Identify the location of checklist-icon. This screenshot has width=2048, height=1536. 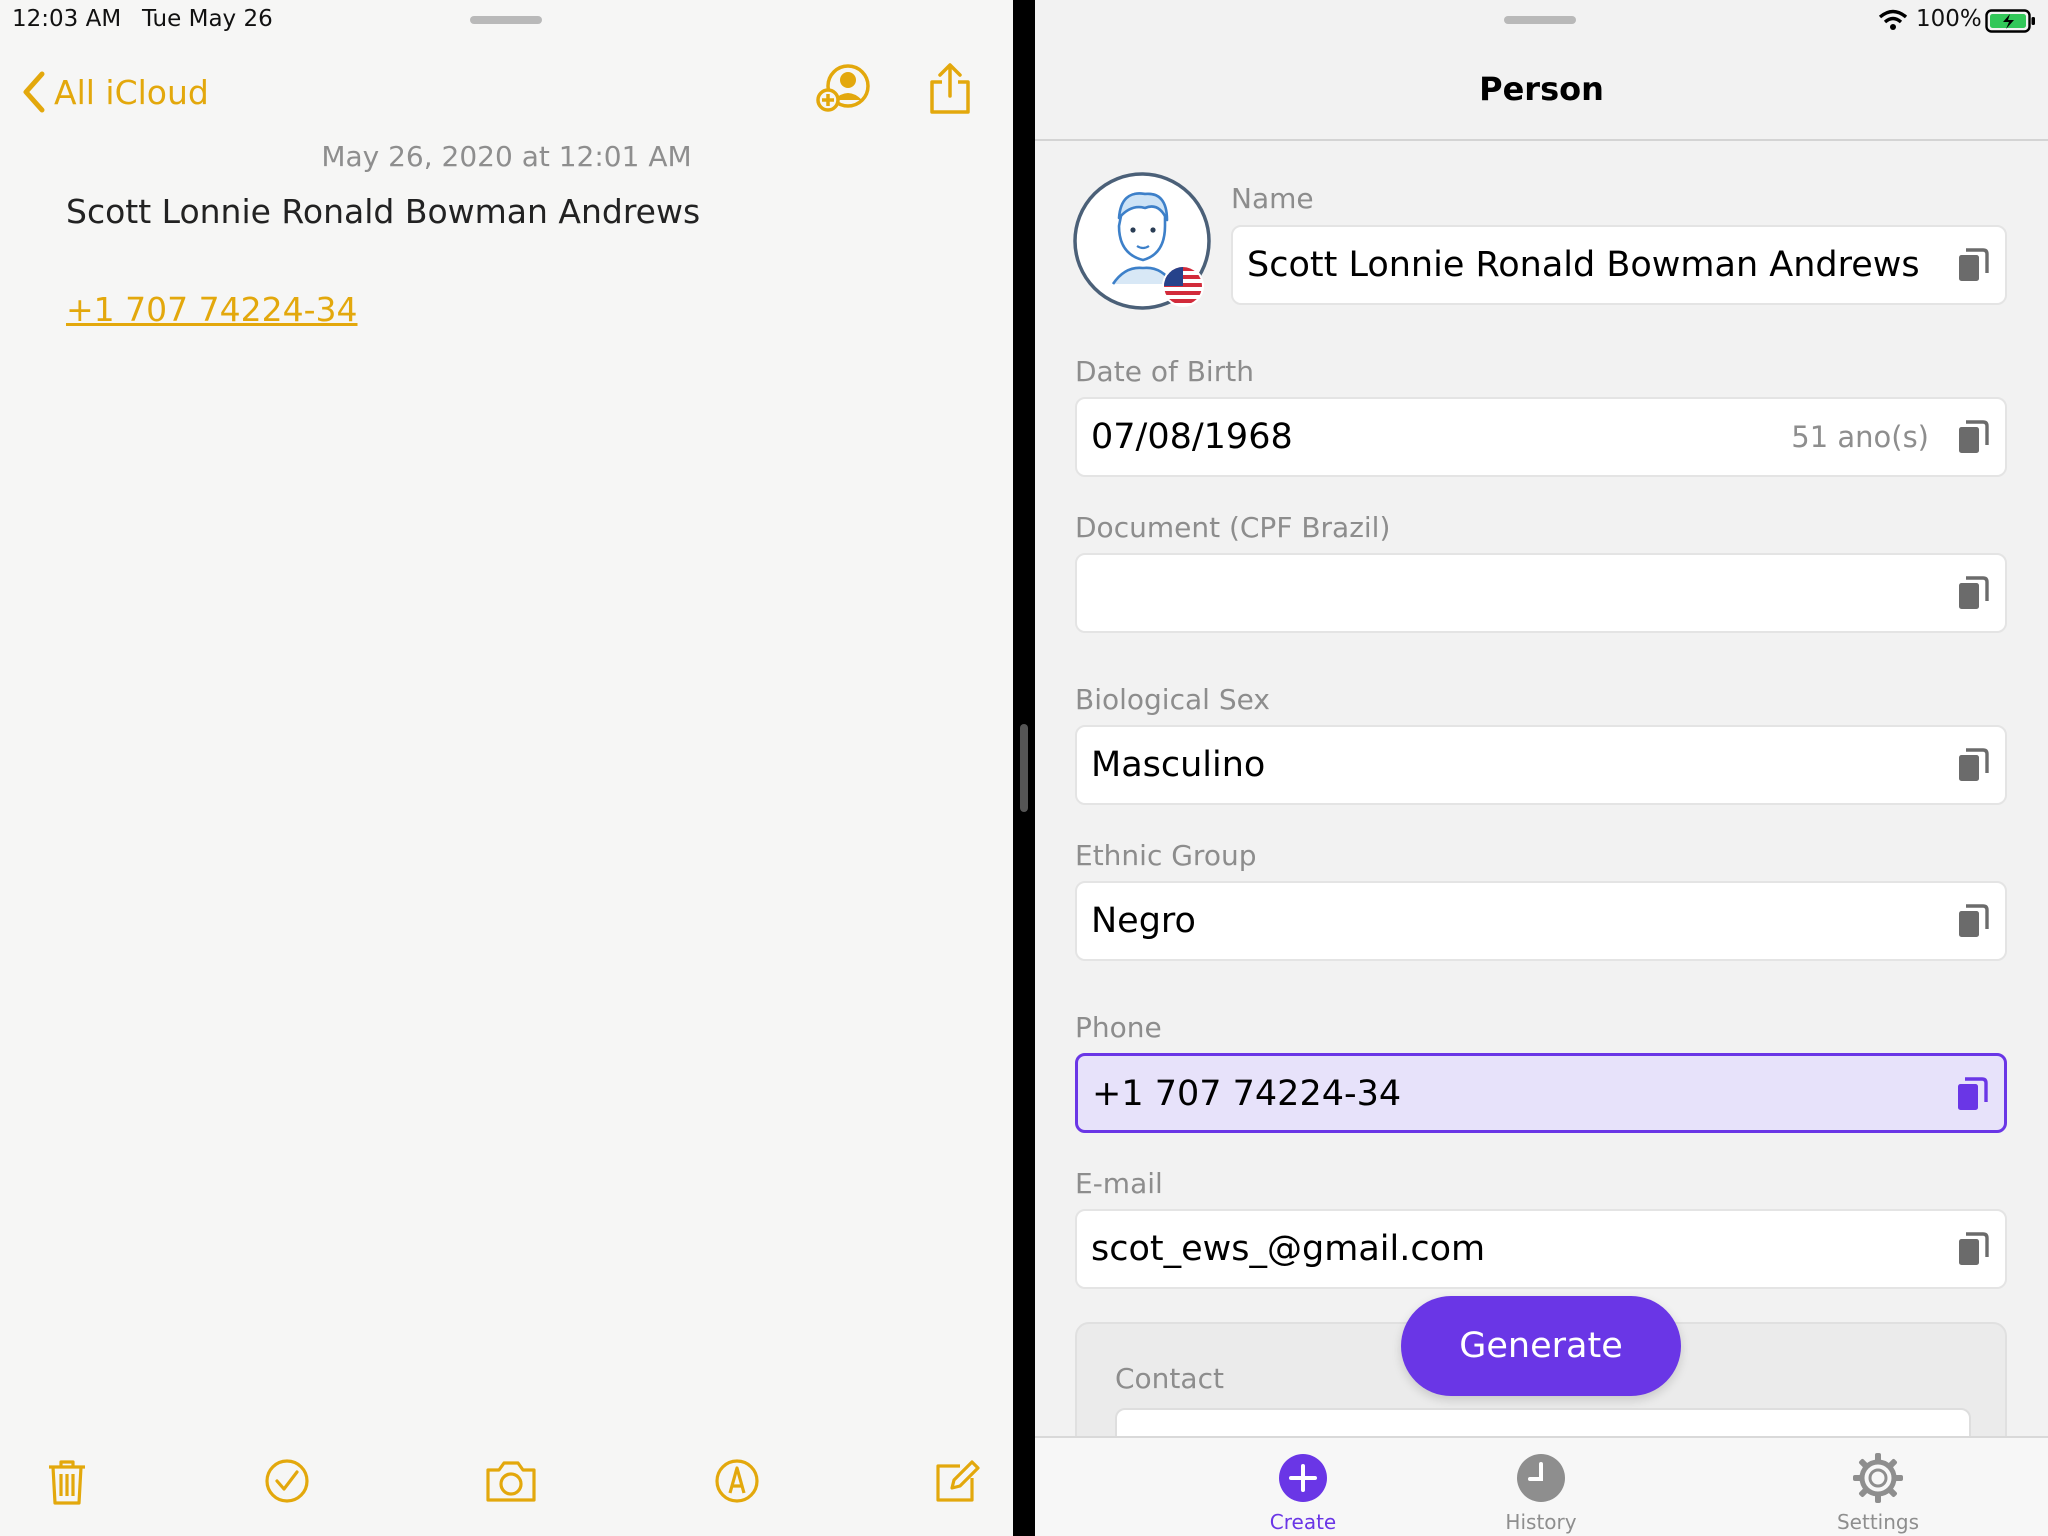
(287, 1481).